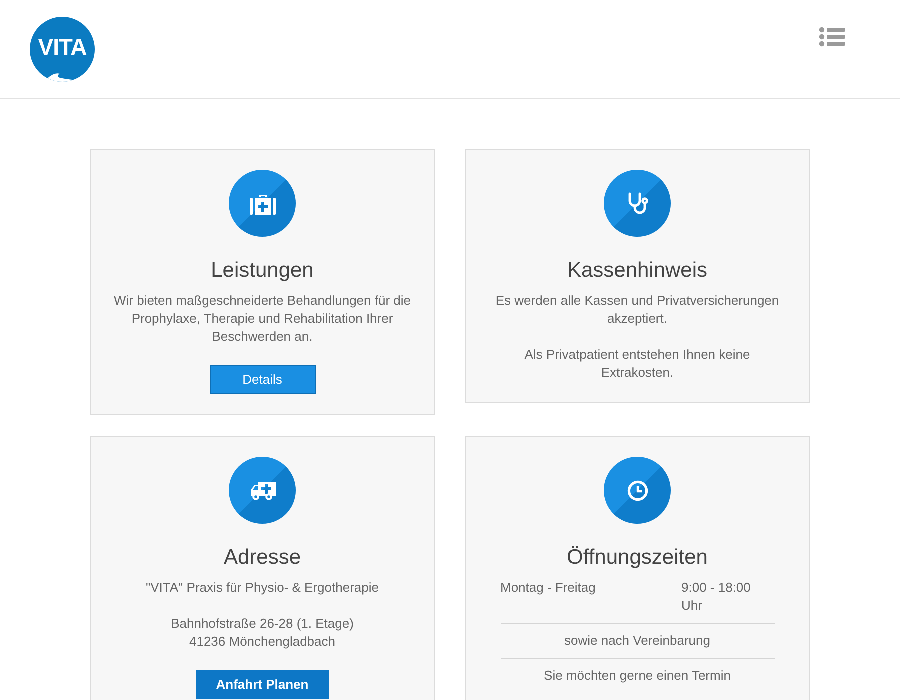  I want to click on logo: VITA, so click(62, 49).